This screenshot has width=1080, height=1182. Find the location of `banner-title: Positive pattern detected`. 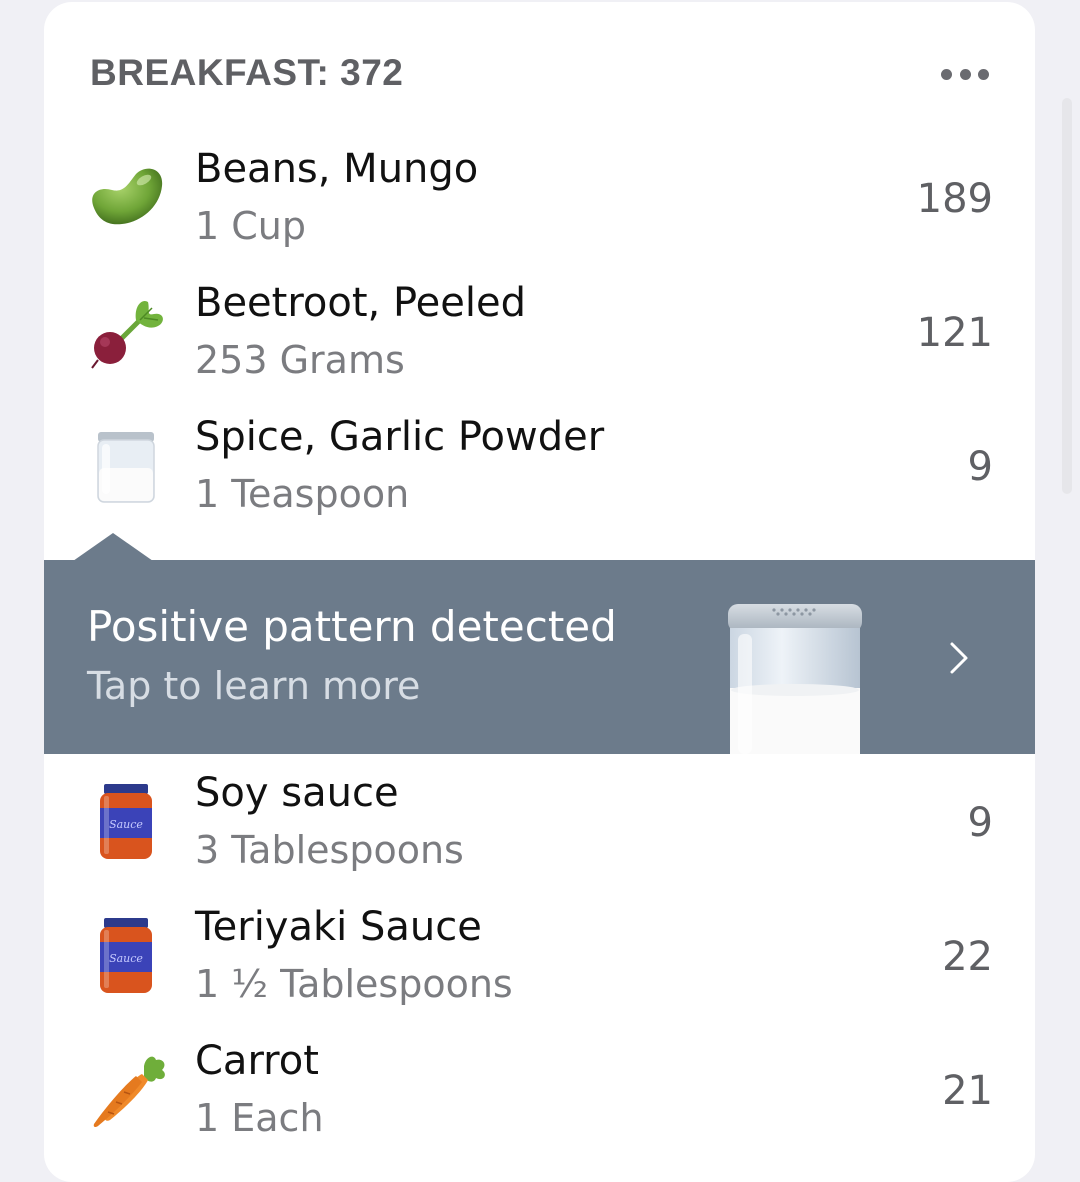

banner-title: Positive pattern detected is located at coordinates (352, 626).